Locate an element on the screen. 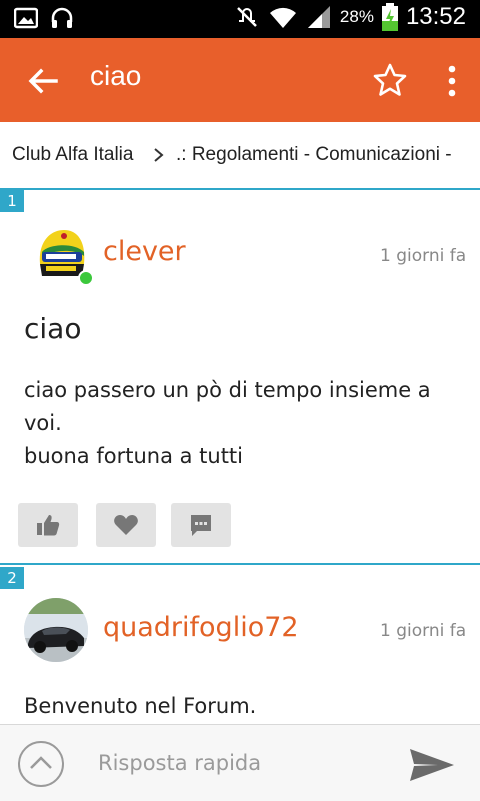  reply-quote-button is located at coordinates (201, 525).